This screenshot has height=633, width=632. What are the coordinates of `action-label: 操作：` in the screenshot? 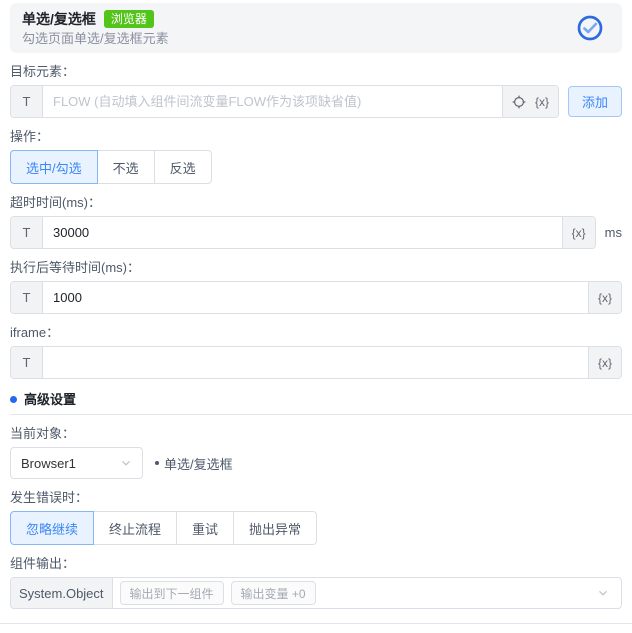 It's located at (30, 136).